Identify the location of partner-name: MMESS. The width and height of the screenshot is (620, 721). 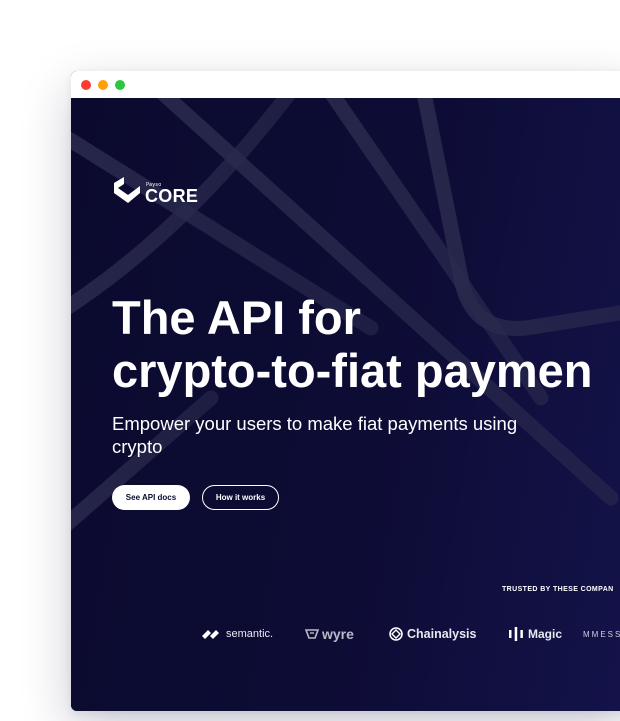
(601, 634).